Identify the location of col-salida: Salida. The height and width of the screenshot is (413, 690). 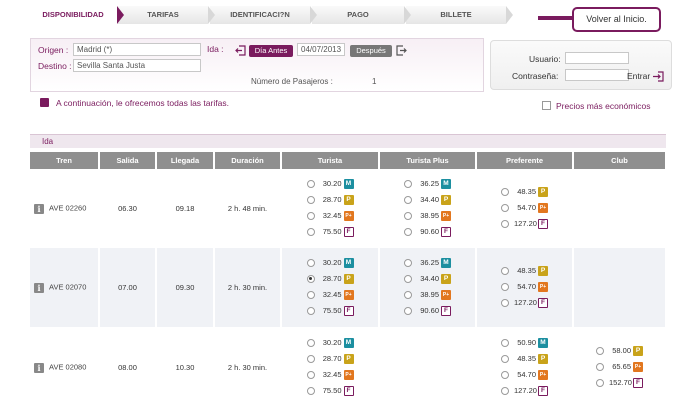
(128, 160).